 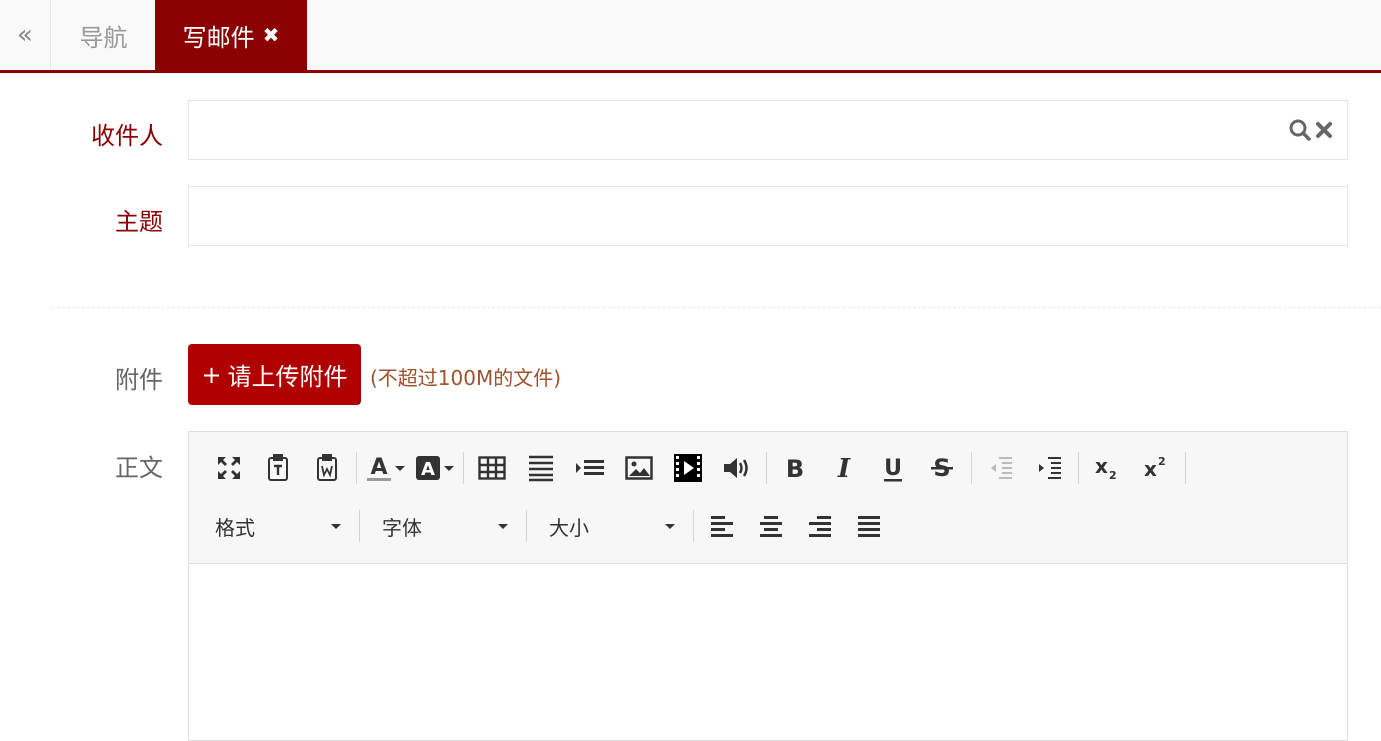 I want to click on close-icon: ✖, so click(x=271, y=35).